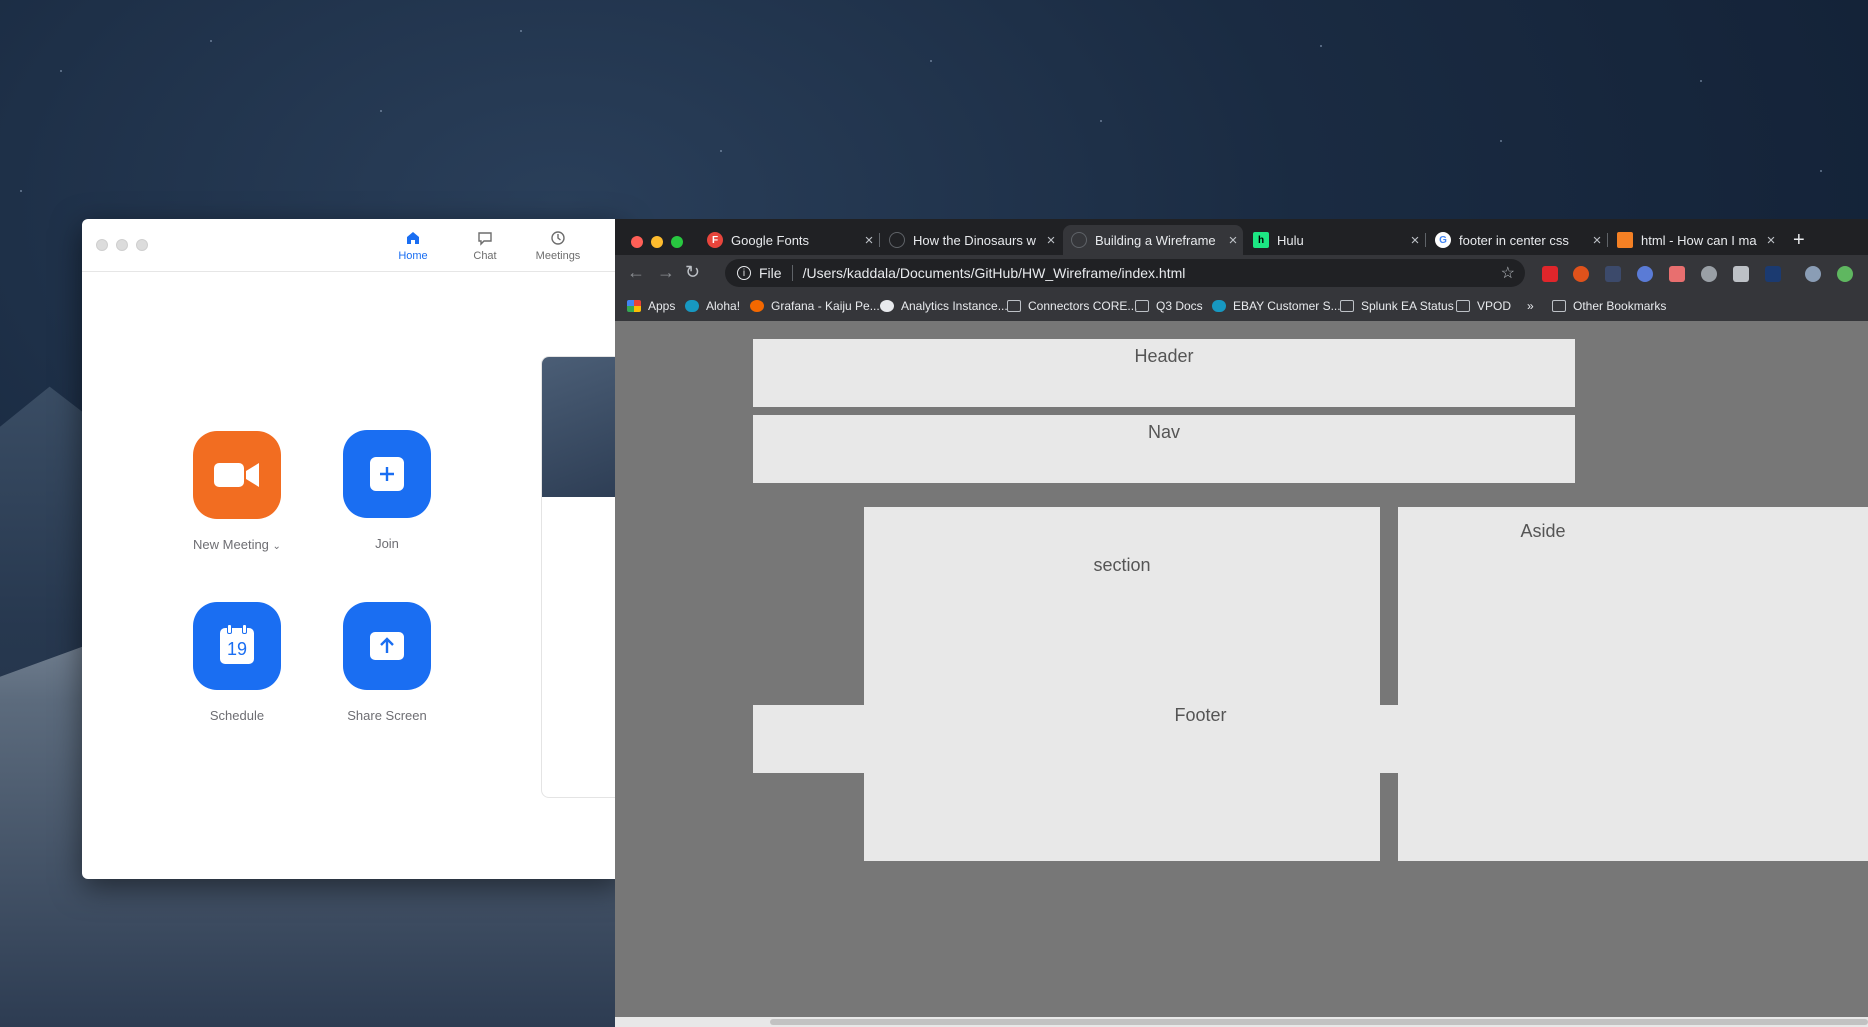 The image size is (1868, 1027). Describe the element at coordinates (1508, 273) in the screenshot. I see `star-bookmark-icon: ☆` at that location.